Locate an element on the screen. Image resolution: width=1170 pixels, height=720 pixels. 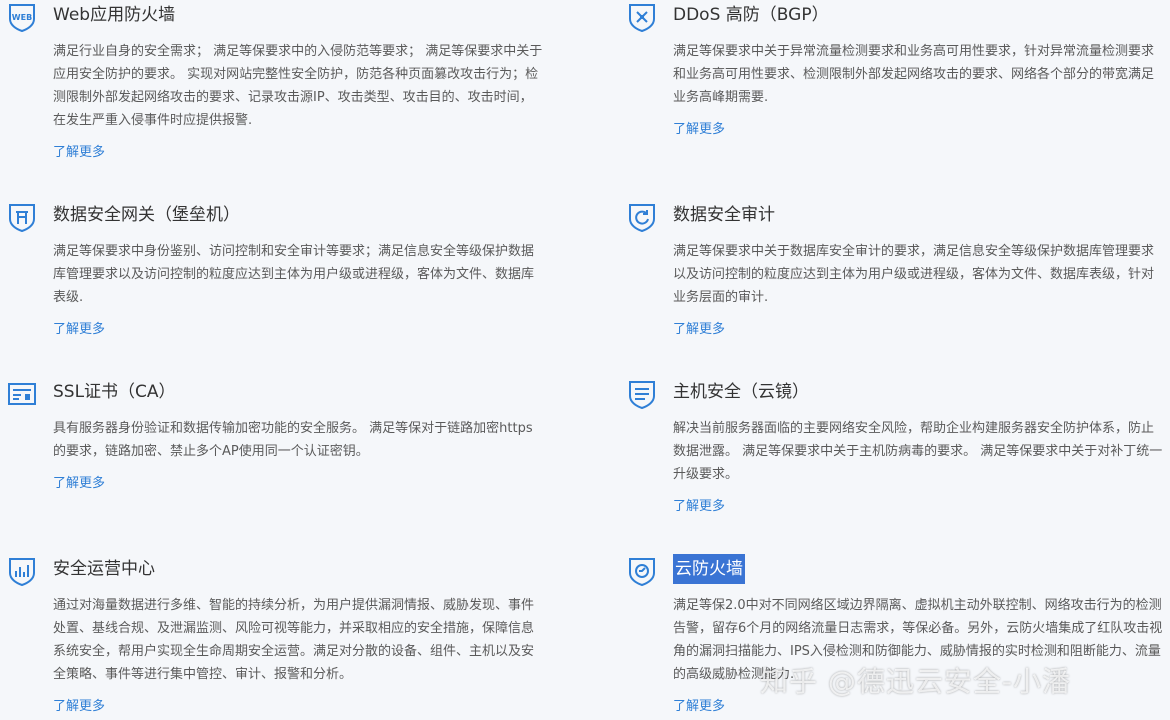
svg-text: WEB is located at coordinates (22, 17).